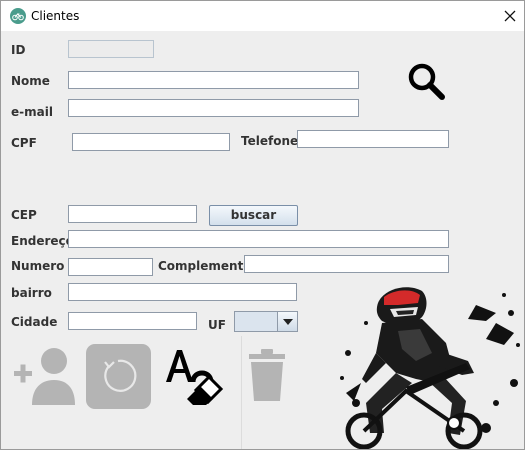 The height and width of the screenshot is (450, 525). What do you see at coordinates (44, 376) in the screenshot?
I see `add-user-icon` at bounding box center [44, 376].